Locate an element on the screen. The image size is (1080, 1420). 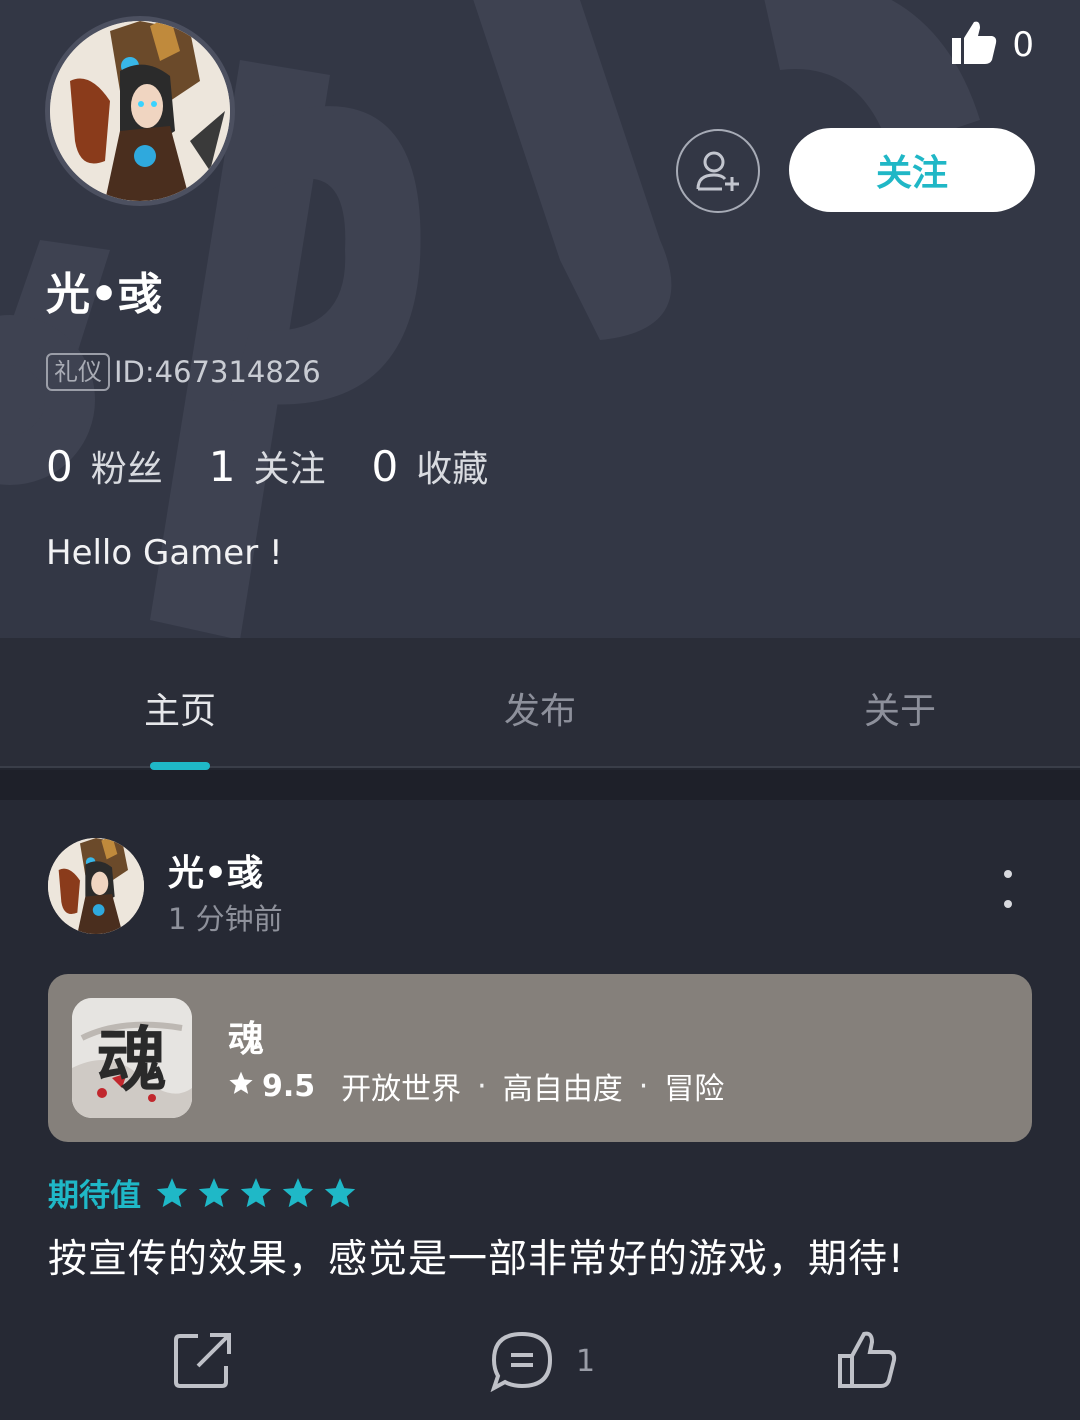
id-row: 礼仪 ID:467314826 is located at coordinates (183, 372).